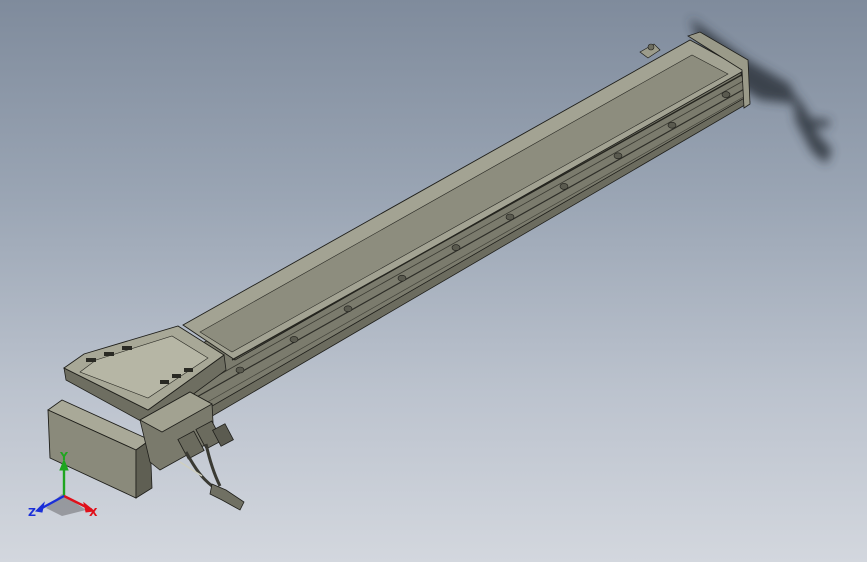  I want to click on triad-y-label: Y, so click(64, 456).